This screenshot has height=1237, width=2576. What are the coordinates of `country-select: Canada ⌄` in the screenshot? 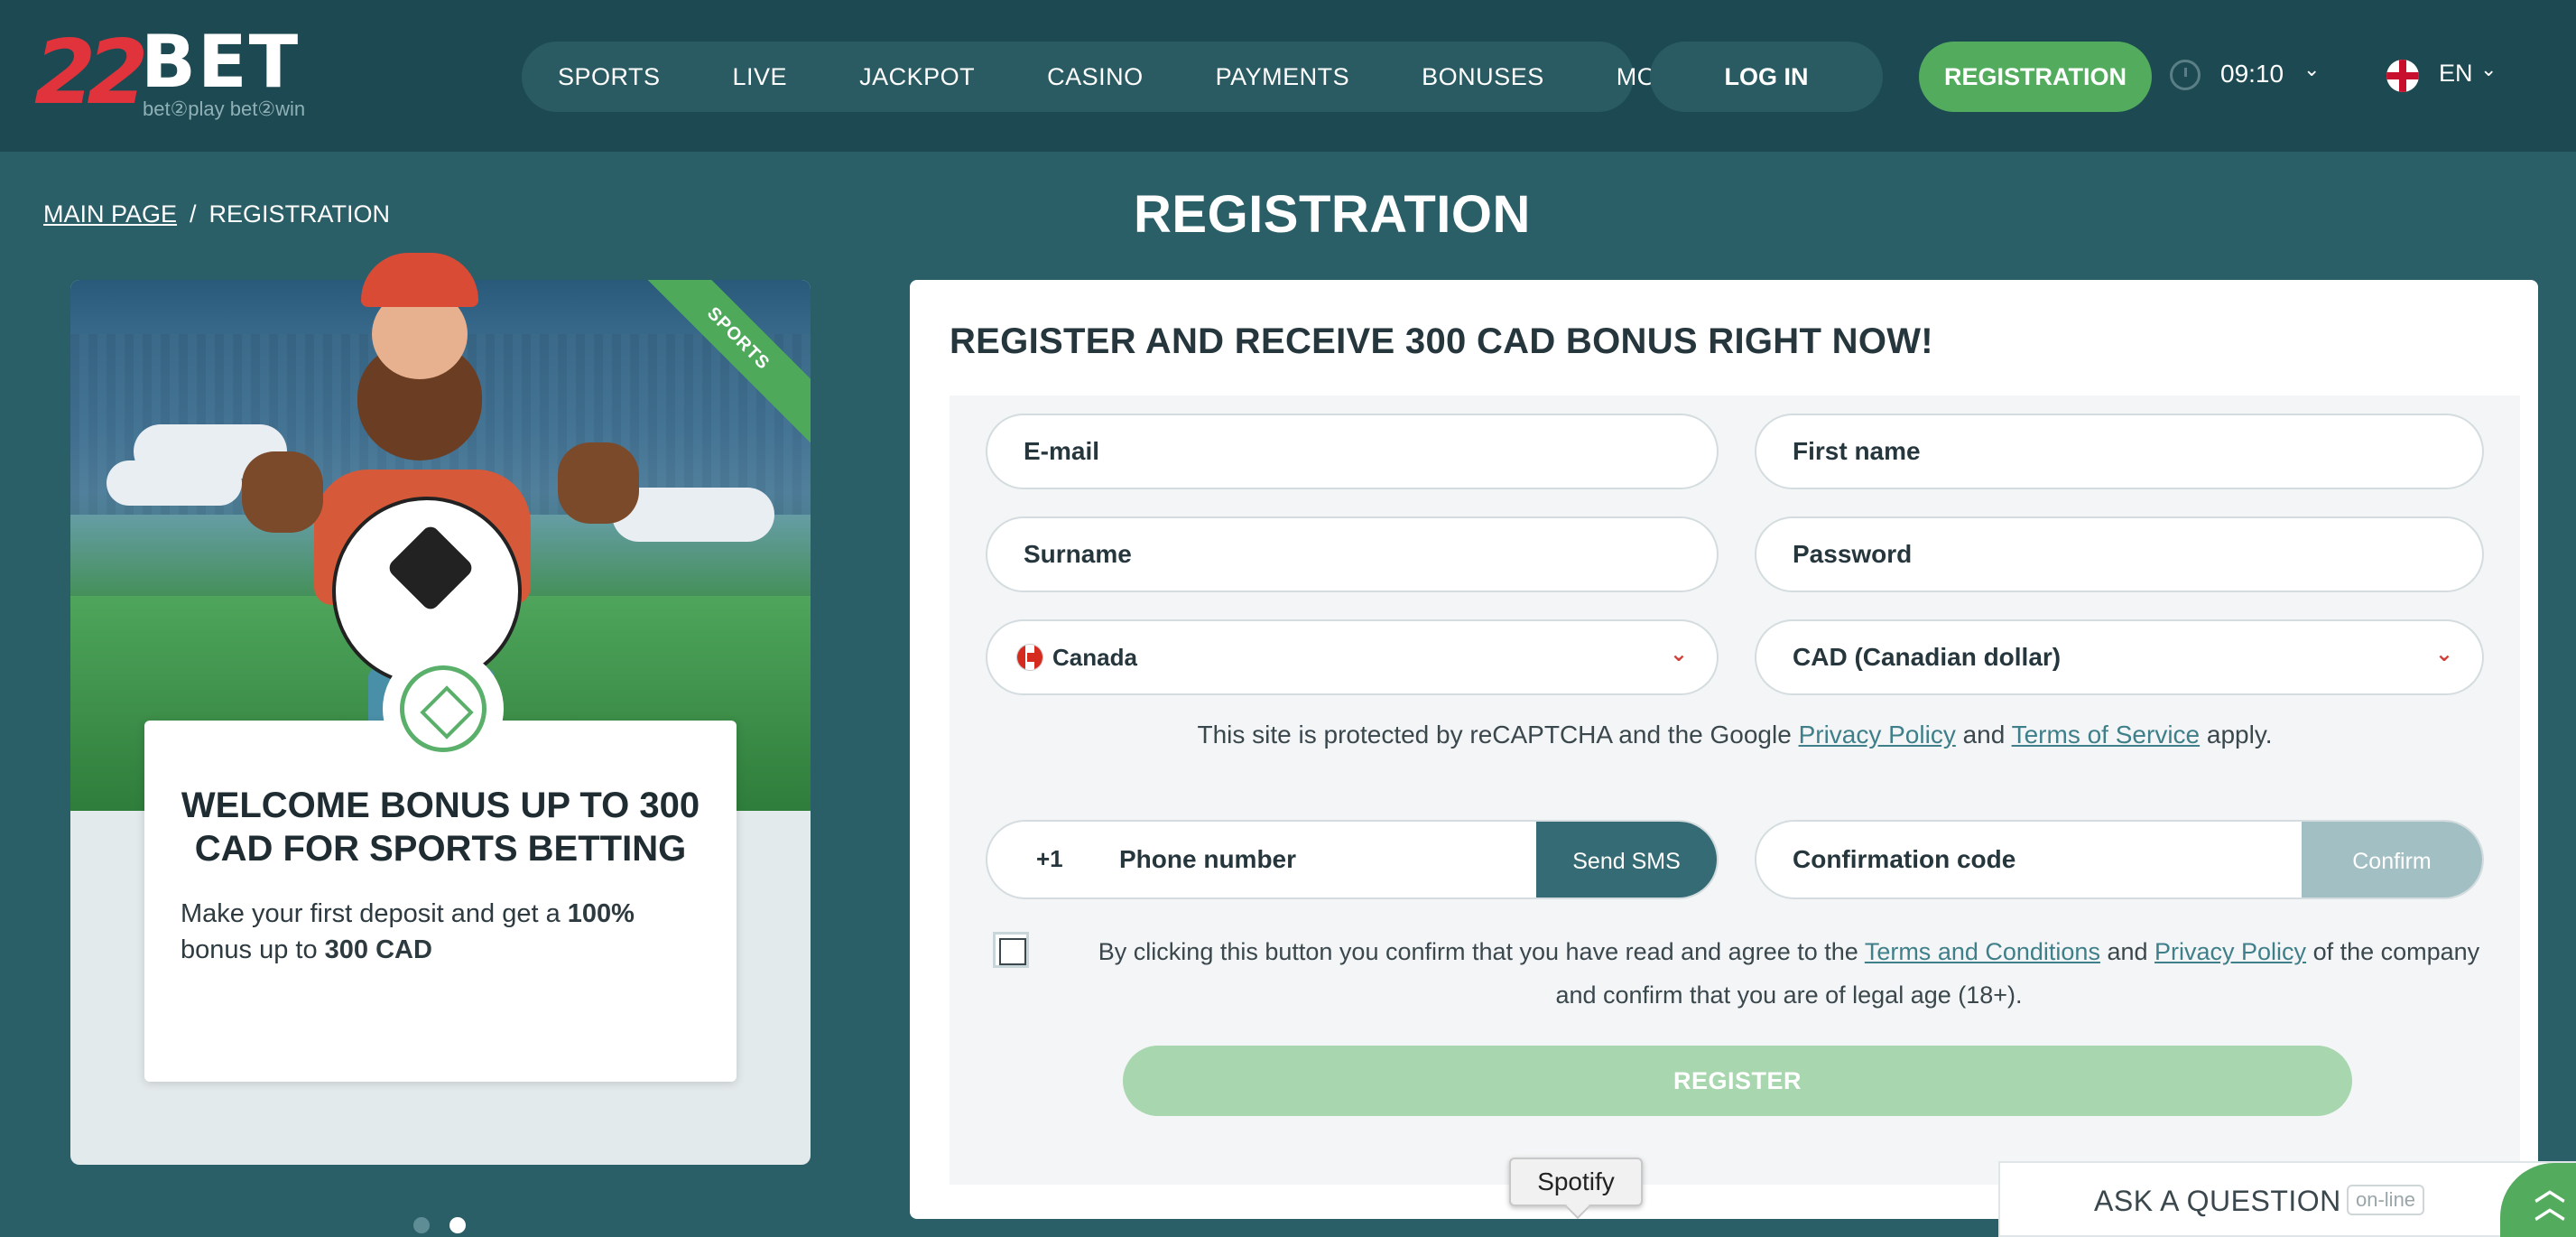 It's located at (1352, 657).